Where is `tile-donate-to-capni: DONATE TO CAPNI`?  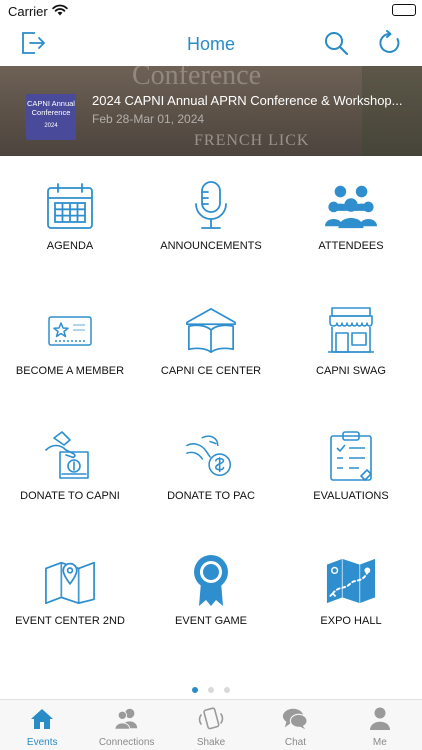 tile-donate-to-capni: DONATE TO CAPNI is located at coordinates (70, 468).